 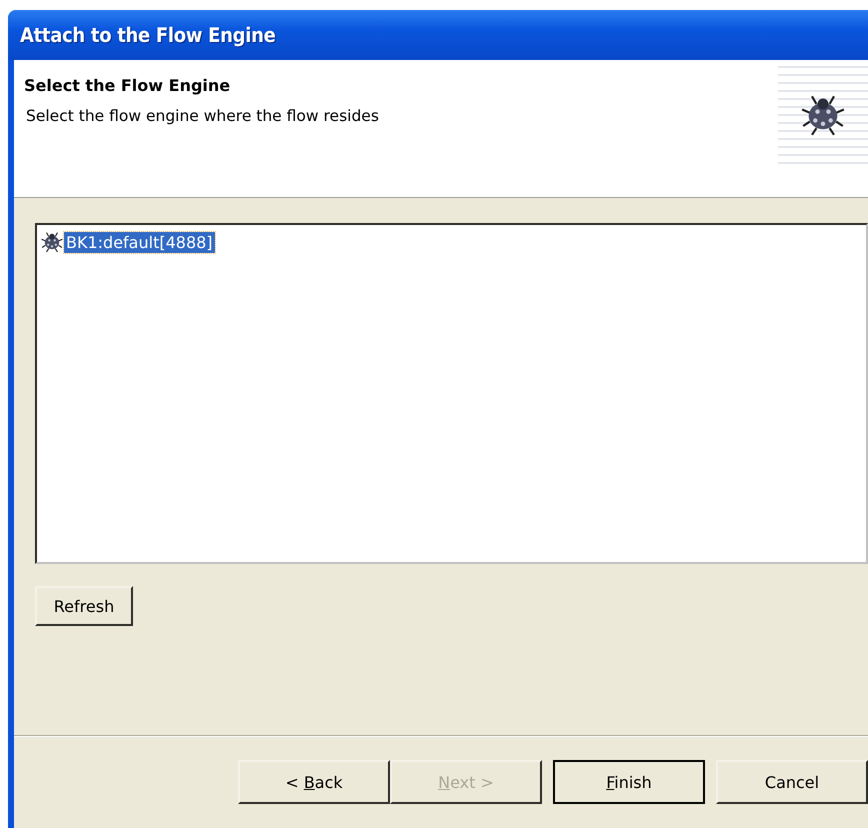 What do you see at coordinates (128, 85) in the screenshot?
I see `page-title: Select the Flow Engine` at bounding box center [128, 85].